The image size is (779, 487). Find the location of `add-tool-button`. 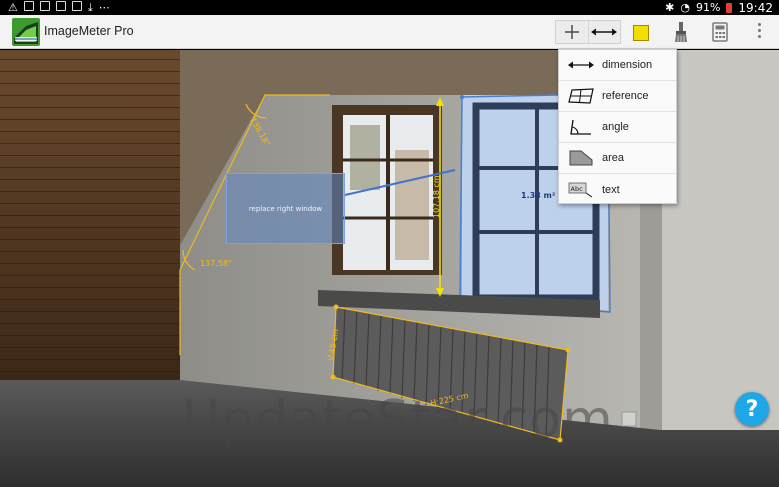

add-tool-button is located at coordinates (572, 32).